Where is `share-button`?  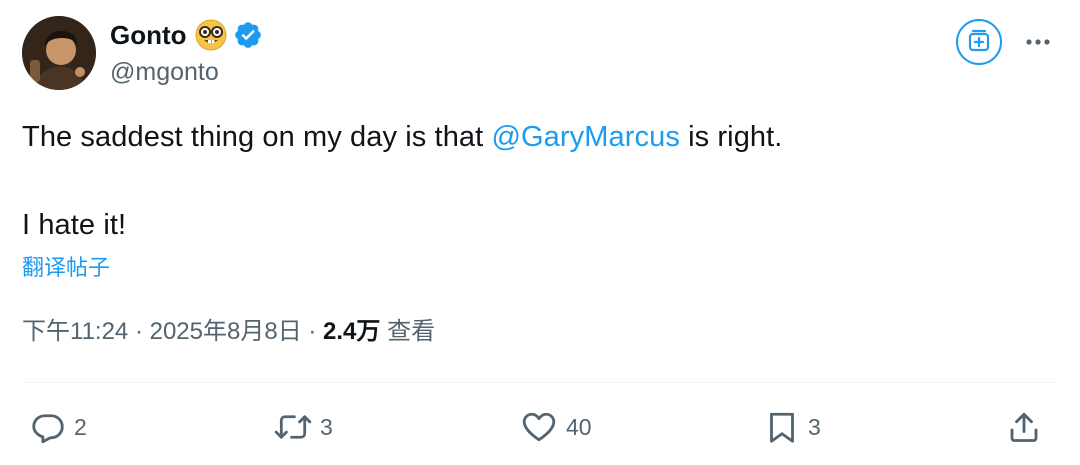 share-button is located at coordinates (1024, 427).